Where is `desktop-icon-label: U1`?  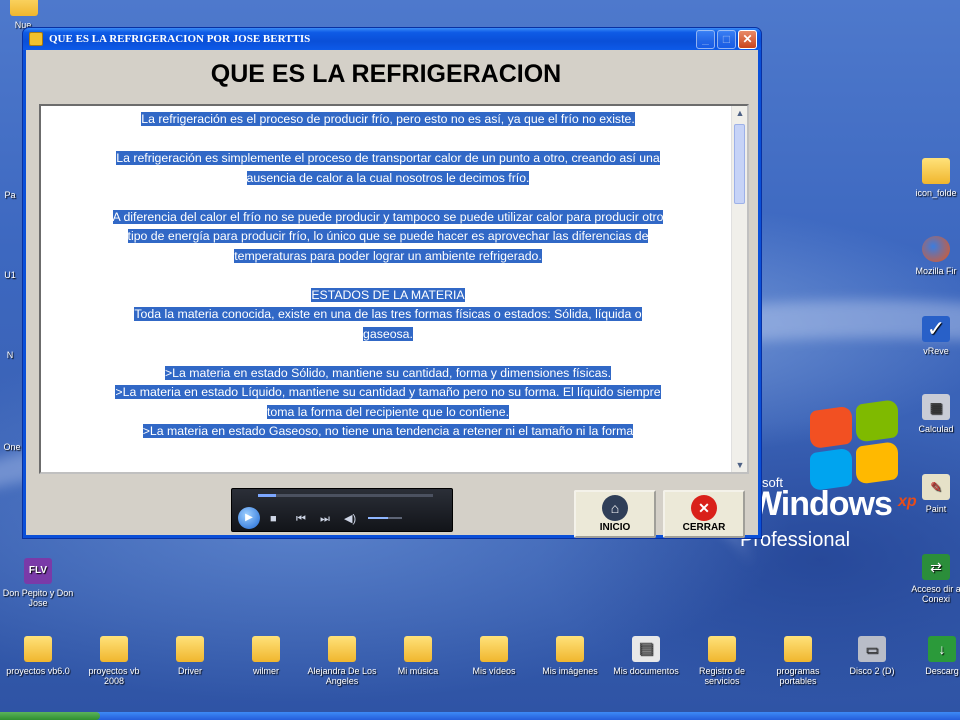
desktop-icon-label: U1 is located at coordinates (10, 275).